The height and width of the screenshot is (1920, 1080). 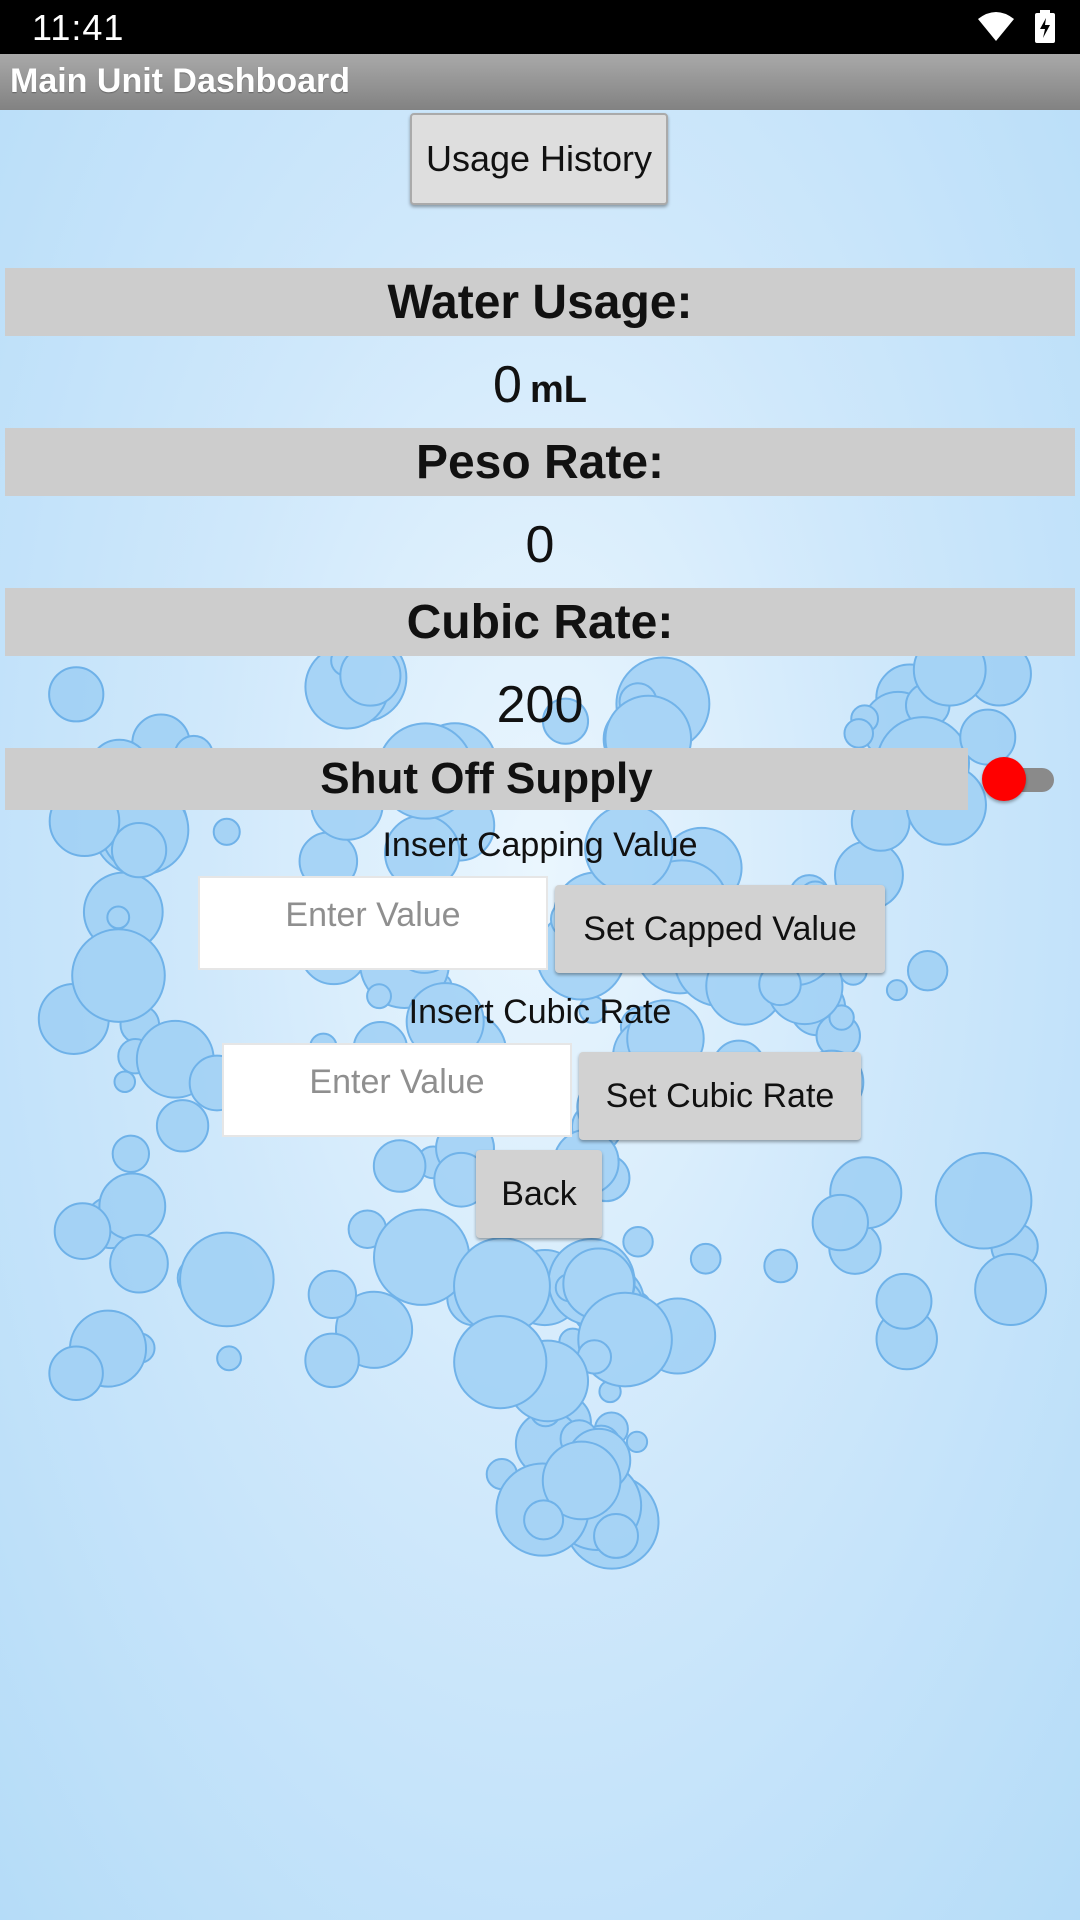 I want to click on water-usage-value-row: 0 mL, so click(x=540, y=385).